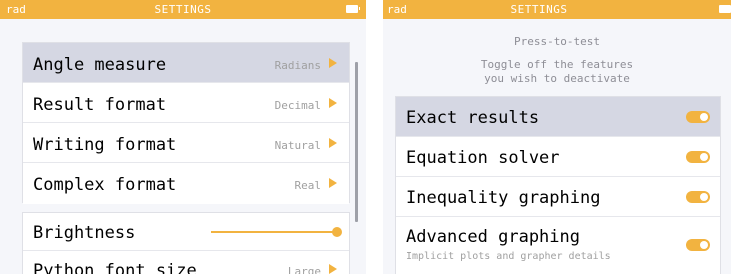 This screenshot has width=731, height=274. I want to click on setting-value: Decimal, so click(297, 105).